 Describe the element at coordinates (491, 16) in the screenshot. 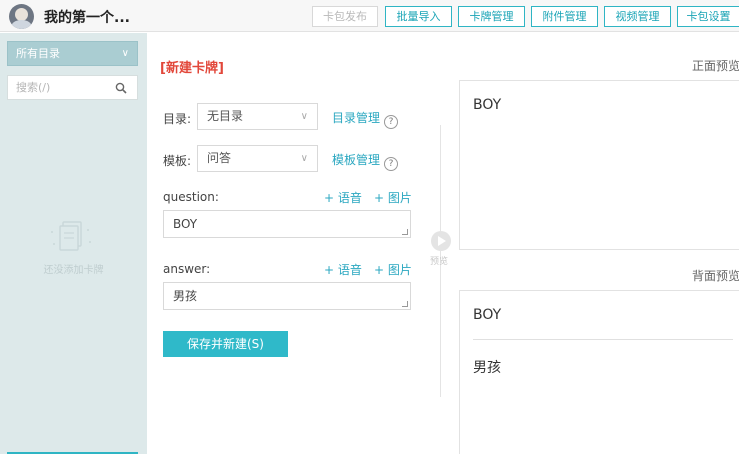

I see `card-management-button: 卡牌管理` at that location.